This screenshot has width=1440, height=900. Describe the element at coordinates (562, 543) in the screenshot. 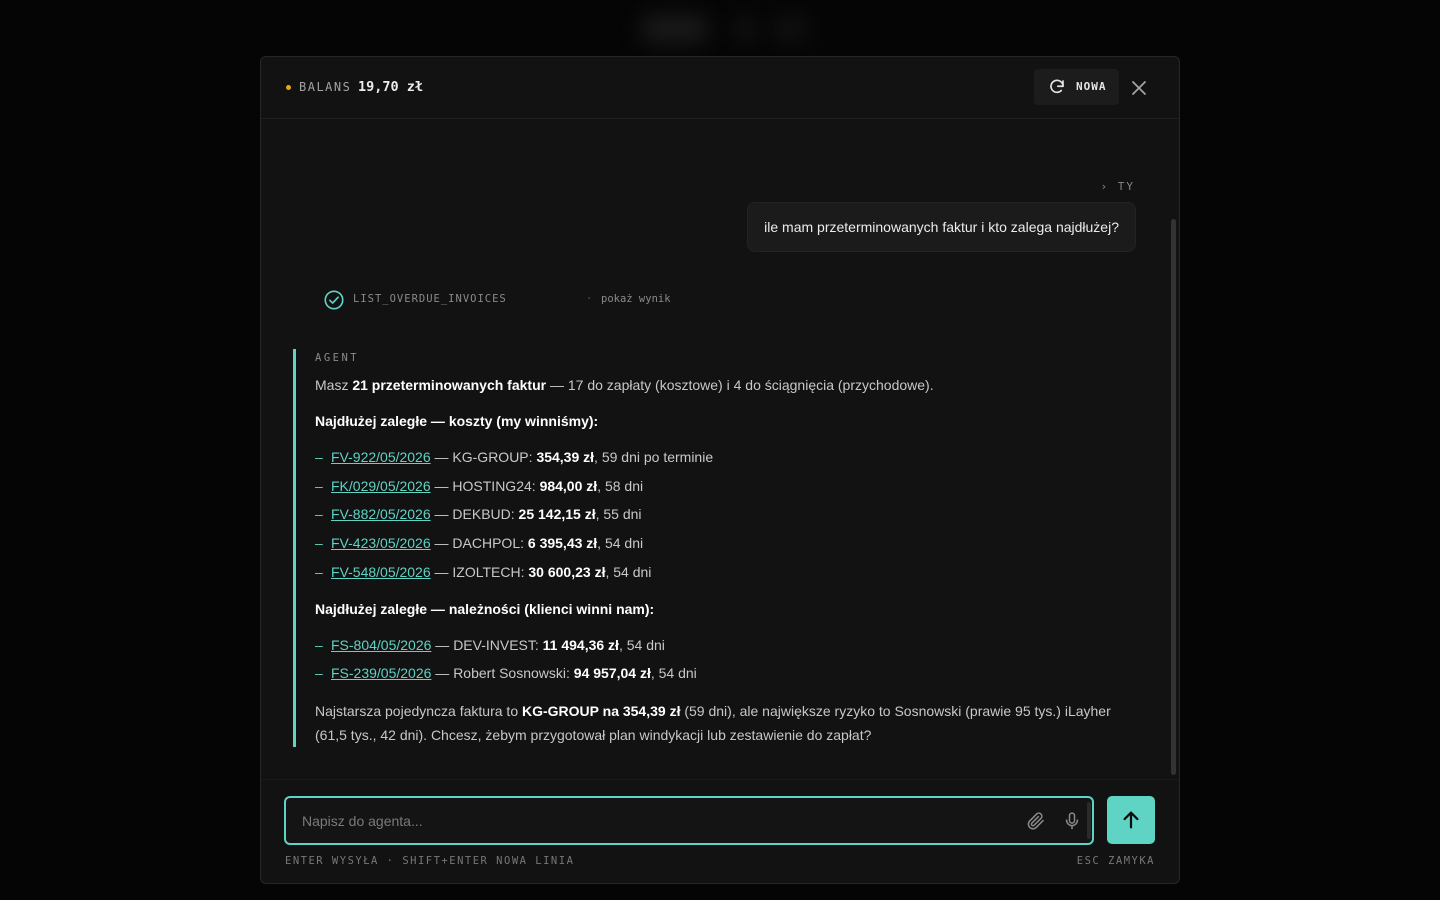

I see `amount: 6 395,43 zł` at that location.